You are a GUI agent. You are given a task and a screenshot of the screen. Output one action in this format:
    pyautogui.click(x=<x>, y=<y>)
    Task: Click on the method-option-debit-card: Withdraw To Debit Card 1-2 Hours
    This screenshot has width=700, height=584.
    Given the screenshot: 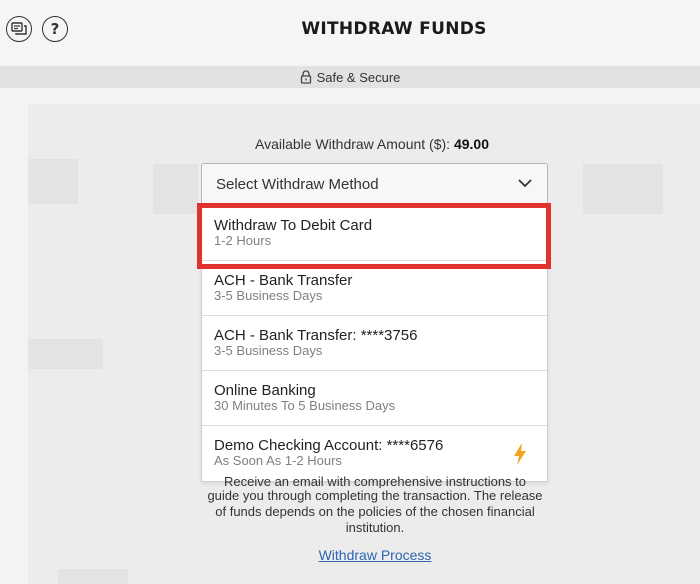 What is the action you would take?
    pyautogui.click(x=374, y=233)
    